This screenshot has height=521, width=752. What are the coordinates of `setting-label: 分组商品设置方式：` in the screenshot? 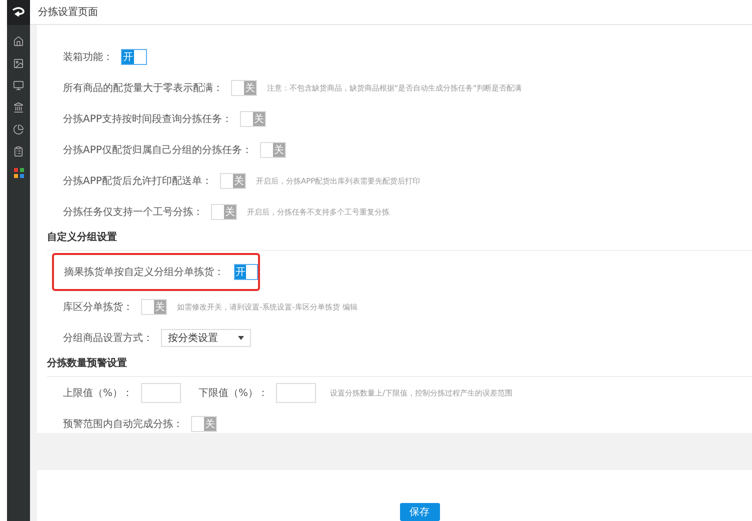 It's located at (108, 338).